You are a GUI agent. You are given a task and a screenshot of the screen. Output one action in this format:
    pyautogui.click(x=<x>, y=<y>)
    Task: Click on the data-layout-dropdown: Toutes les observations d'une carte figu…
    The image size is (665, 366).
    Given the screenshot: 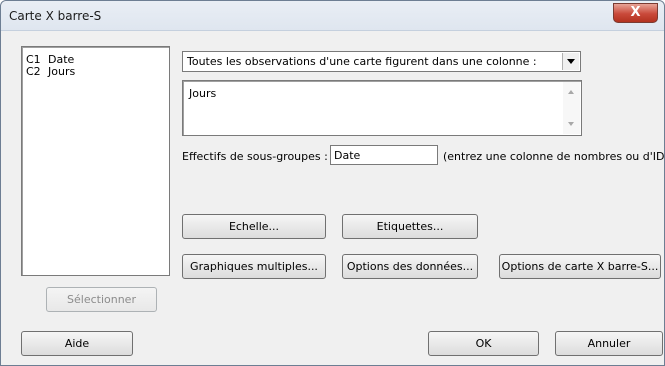 What is the action you would take?
    pyautogui.click(x=381, y=61)
    